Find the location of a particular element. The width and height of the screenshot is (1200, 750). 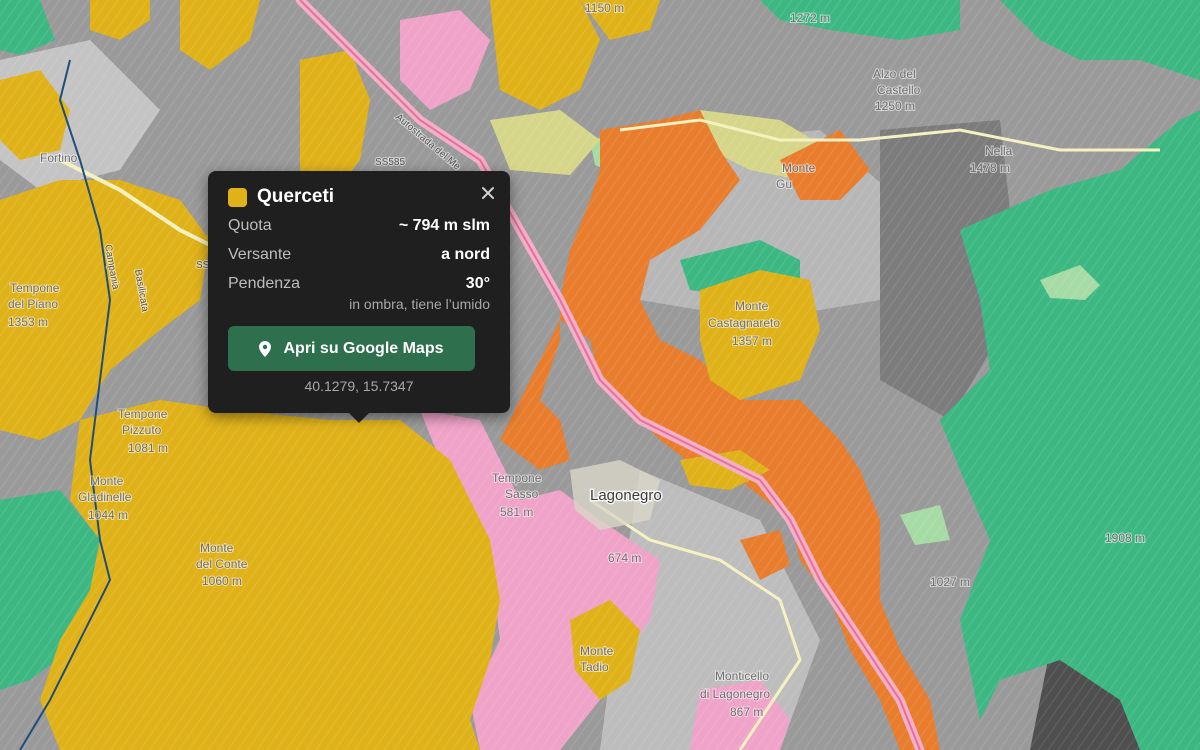

elevation-label: 1081 m is located at coordinates (148, 448).